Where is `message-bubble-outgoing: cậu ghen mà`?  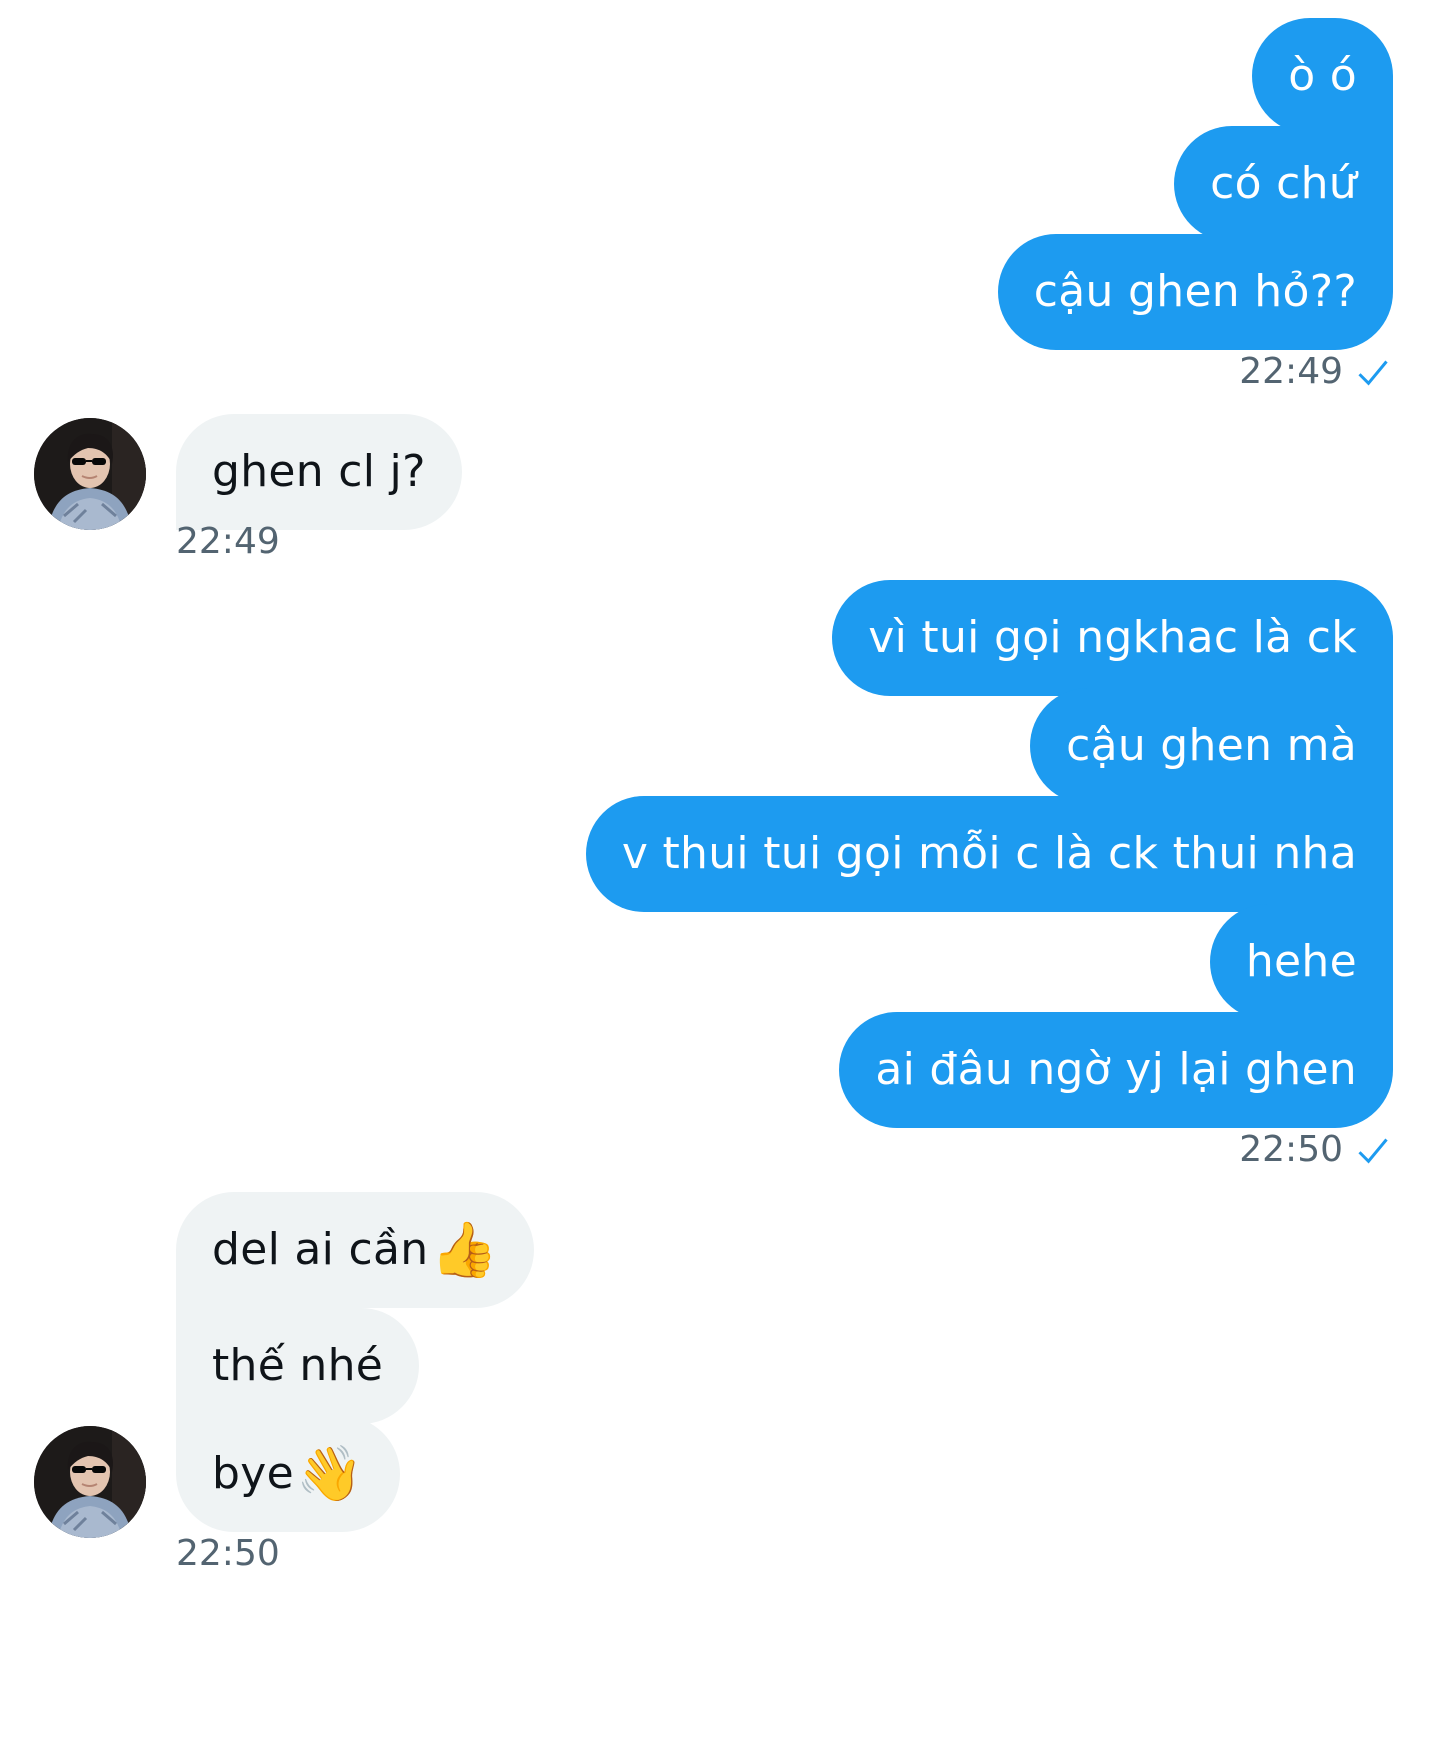
message-bubble-outgoing: cậu ghen mà is located at coordinates (1211, 746).